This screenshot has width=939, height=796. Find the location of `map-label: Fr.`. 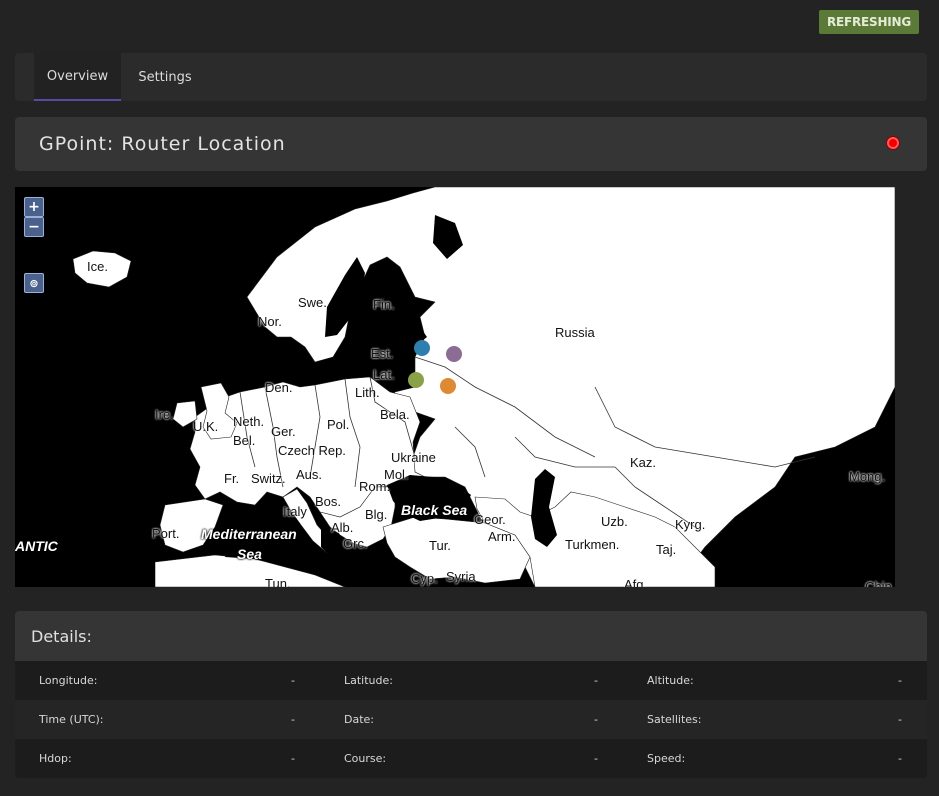

map-label: Fr. is located at coordinates (232, 478).